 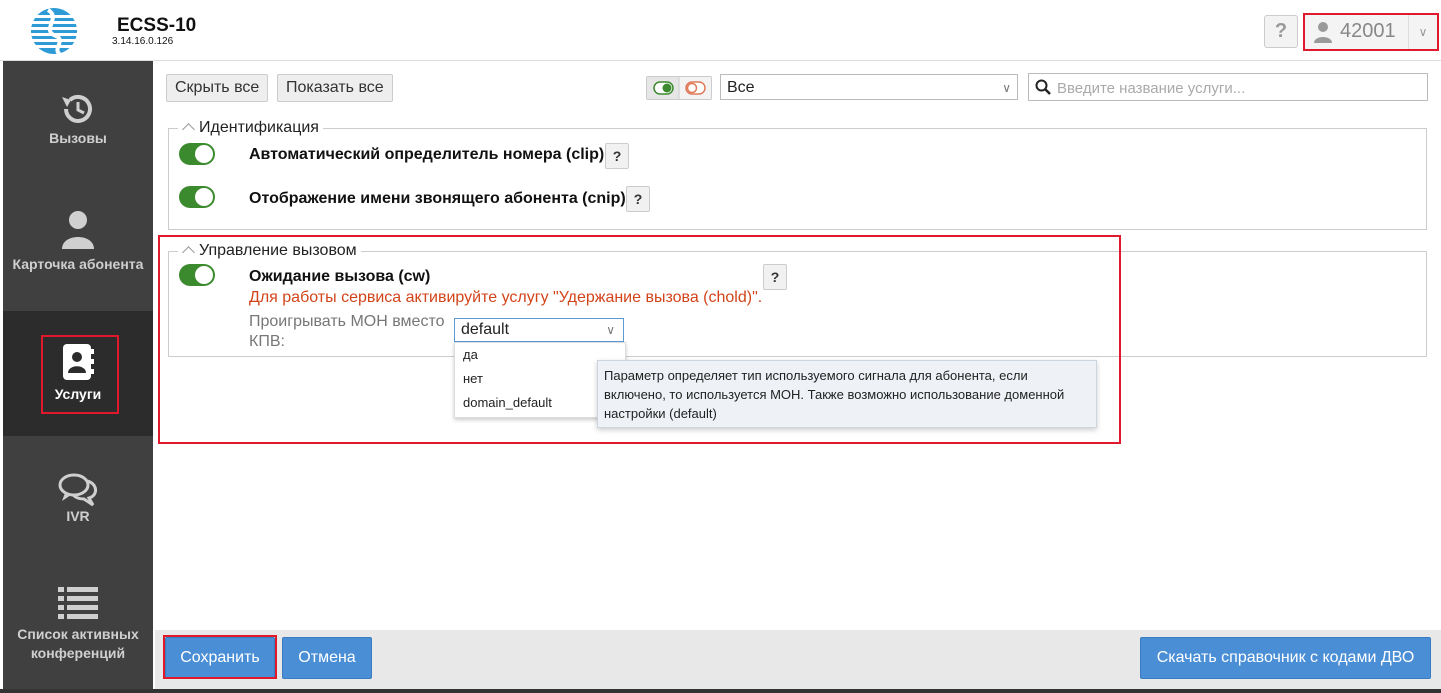 What do you see at coordinates (720, 30) in the screenshot?
I see `app-header: ECSS-10 3.14.16.0.126 ? 42001 ∨` at bounding box center [720, 30].